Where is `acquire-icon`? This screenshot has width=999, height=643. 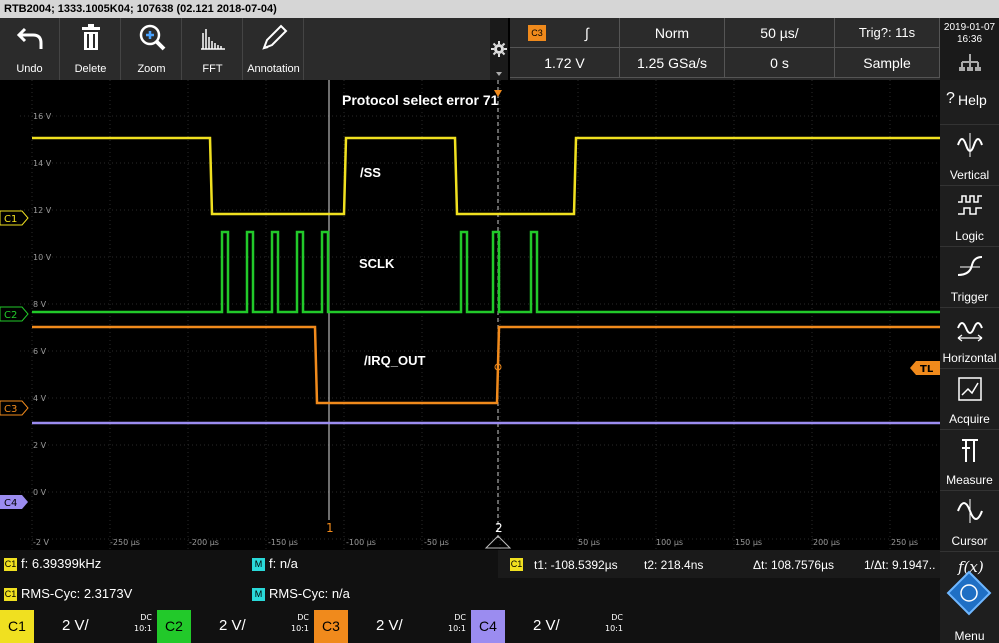
acquire-icon is located at coordinates (970, 389).